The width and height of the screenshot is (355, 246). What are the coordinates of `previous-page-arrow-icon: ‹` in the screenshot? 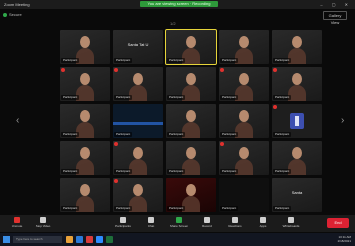 It's located at (19, 121).